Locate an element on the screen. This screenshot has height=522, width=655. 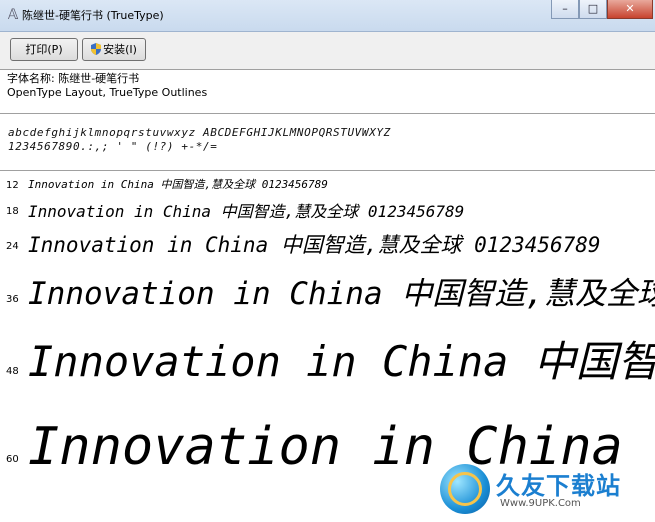
window-title: 陈继世-硬笔行书 (TrueType) is located at coordinates (93, 15).